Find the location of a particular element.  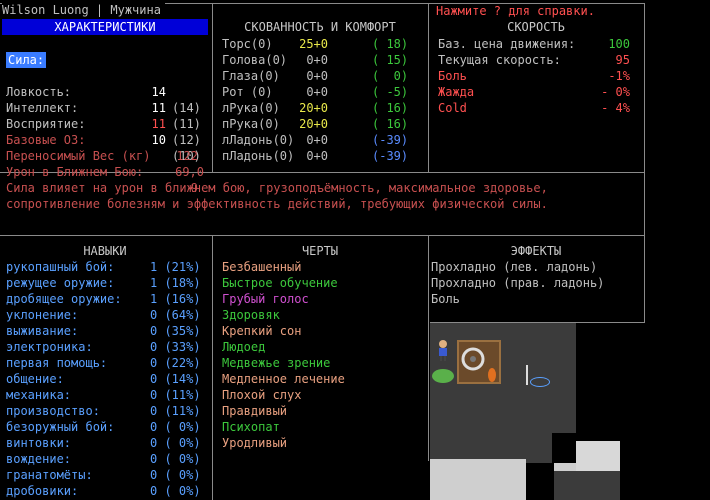

skill-row: безоружный бой: 0 ( 0%) is located at coordinates (107, 427).